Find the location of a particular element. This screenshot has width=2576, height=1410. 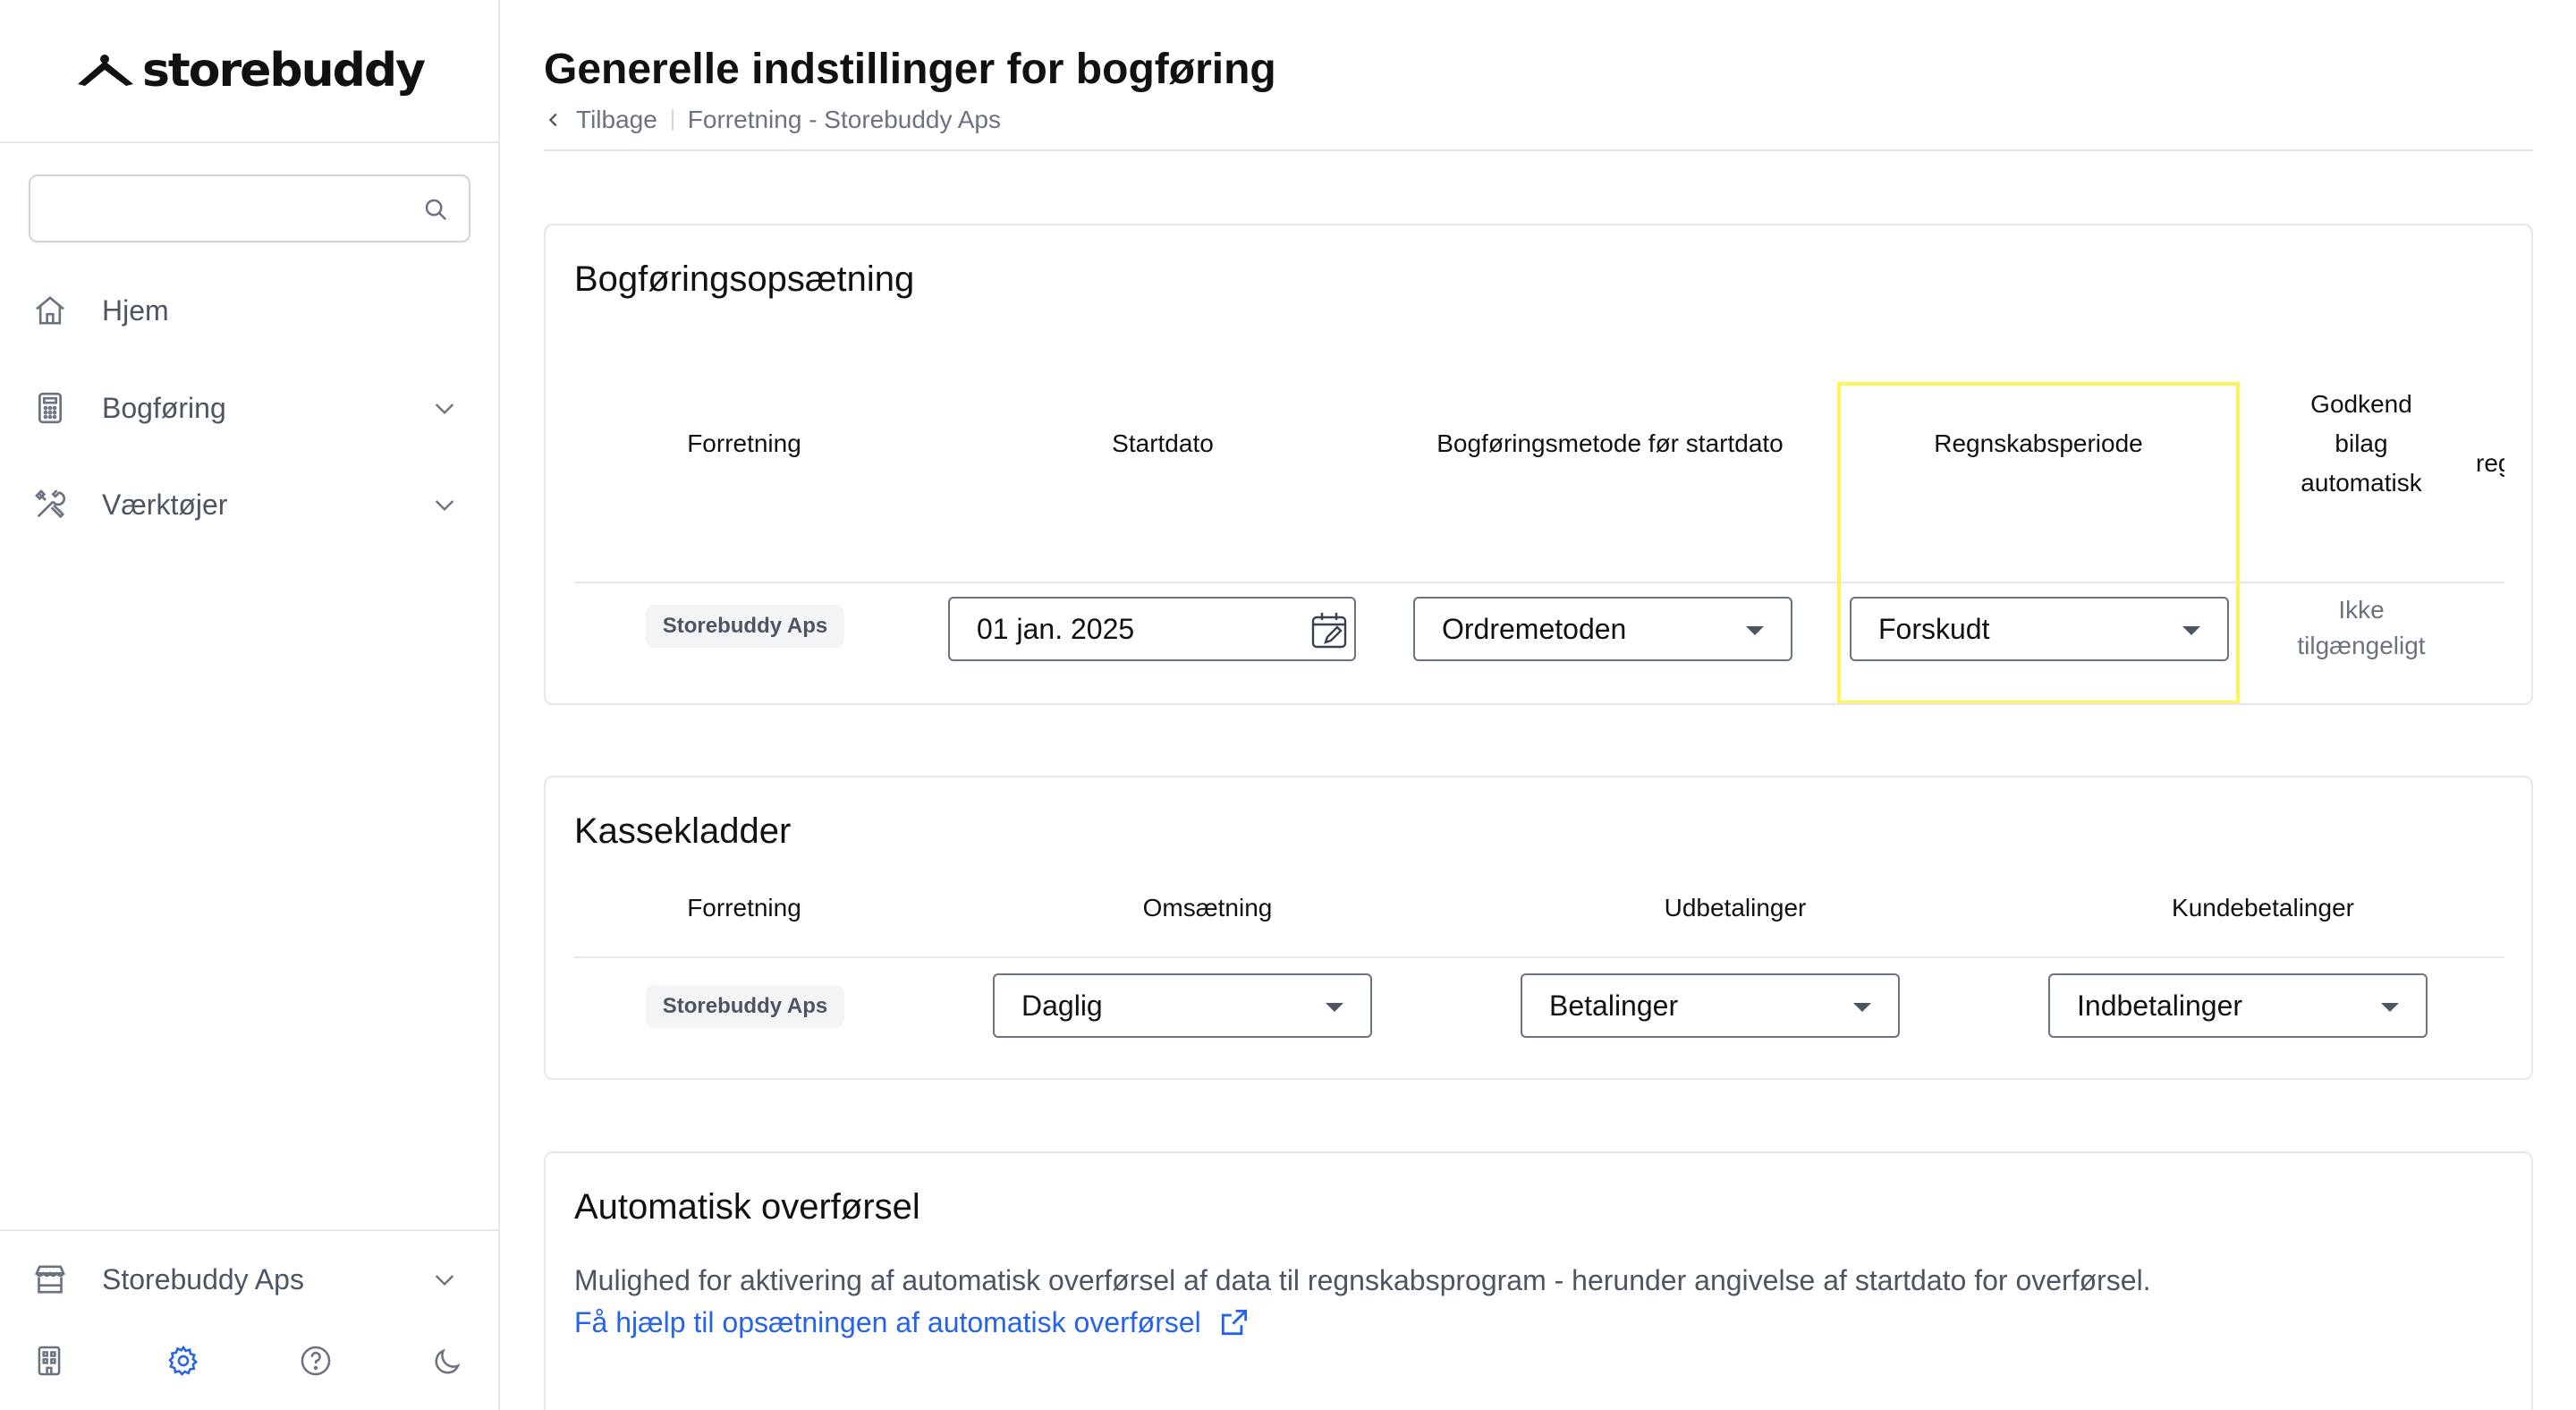

tools-icon is located at coordinates (50, 504).